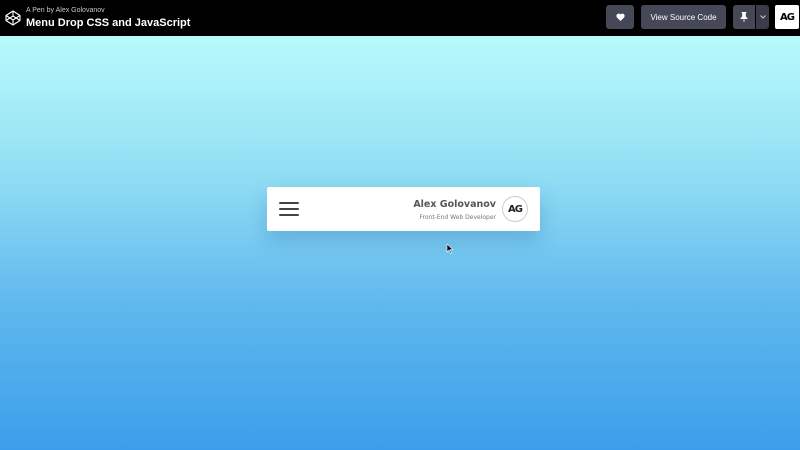 This screenshot has width=800, height=450. Describe the element at coordinates (108, 23) in the screenshot. I see `pen-title: Menu Drop CSS and JavaScript` at that location.